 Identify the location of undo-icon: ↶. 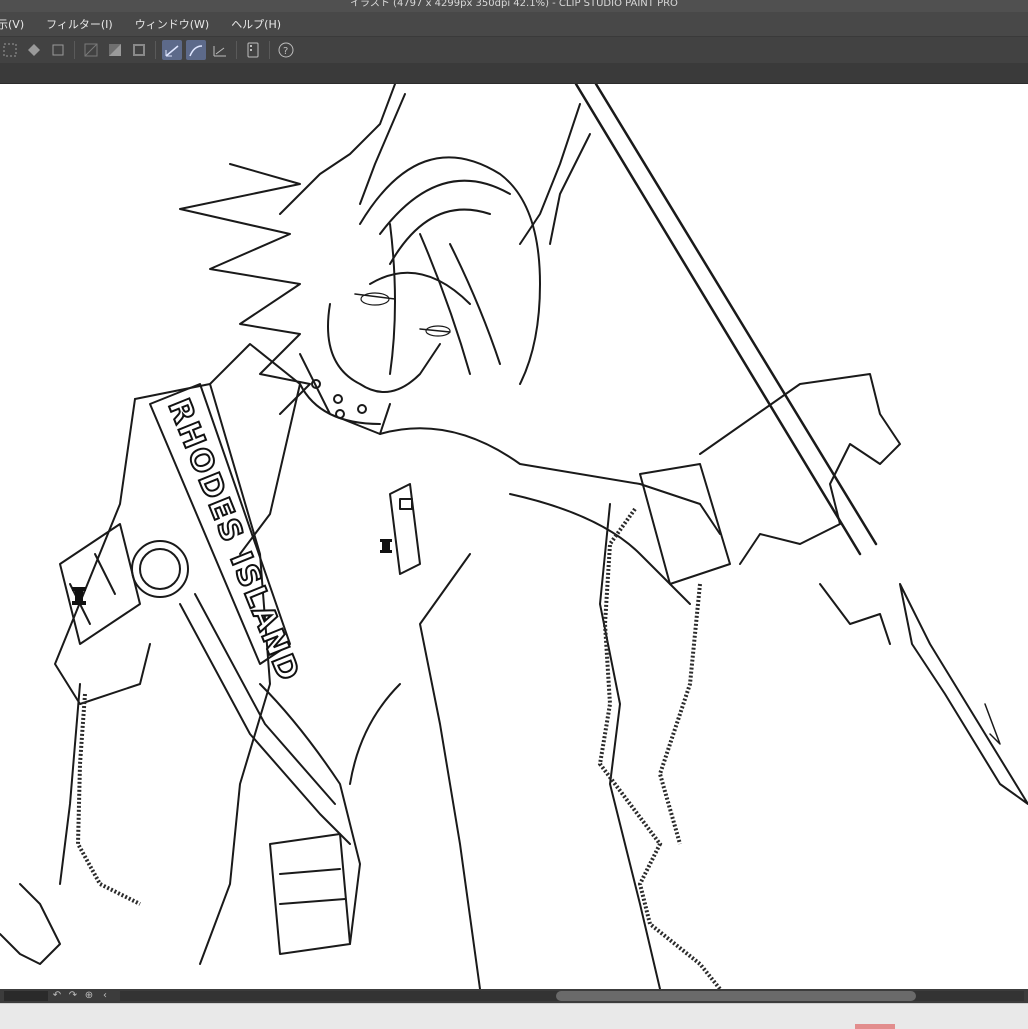
(57, 996).